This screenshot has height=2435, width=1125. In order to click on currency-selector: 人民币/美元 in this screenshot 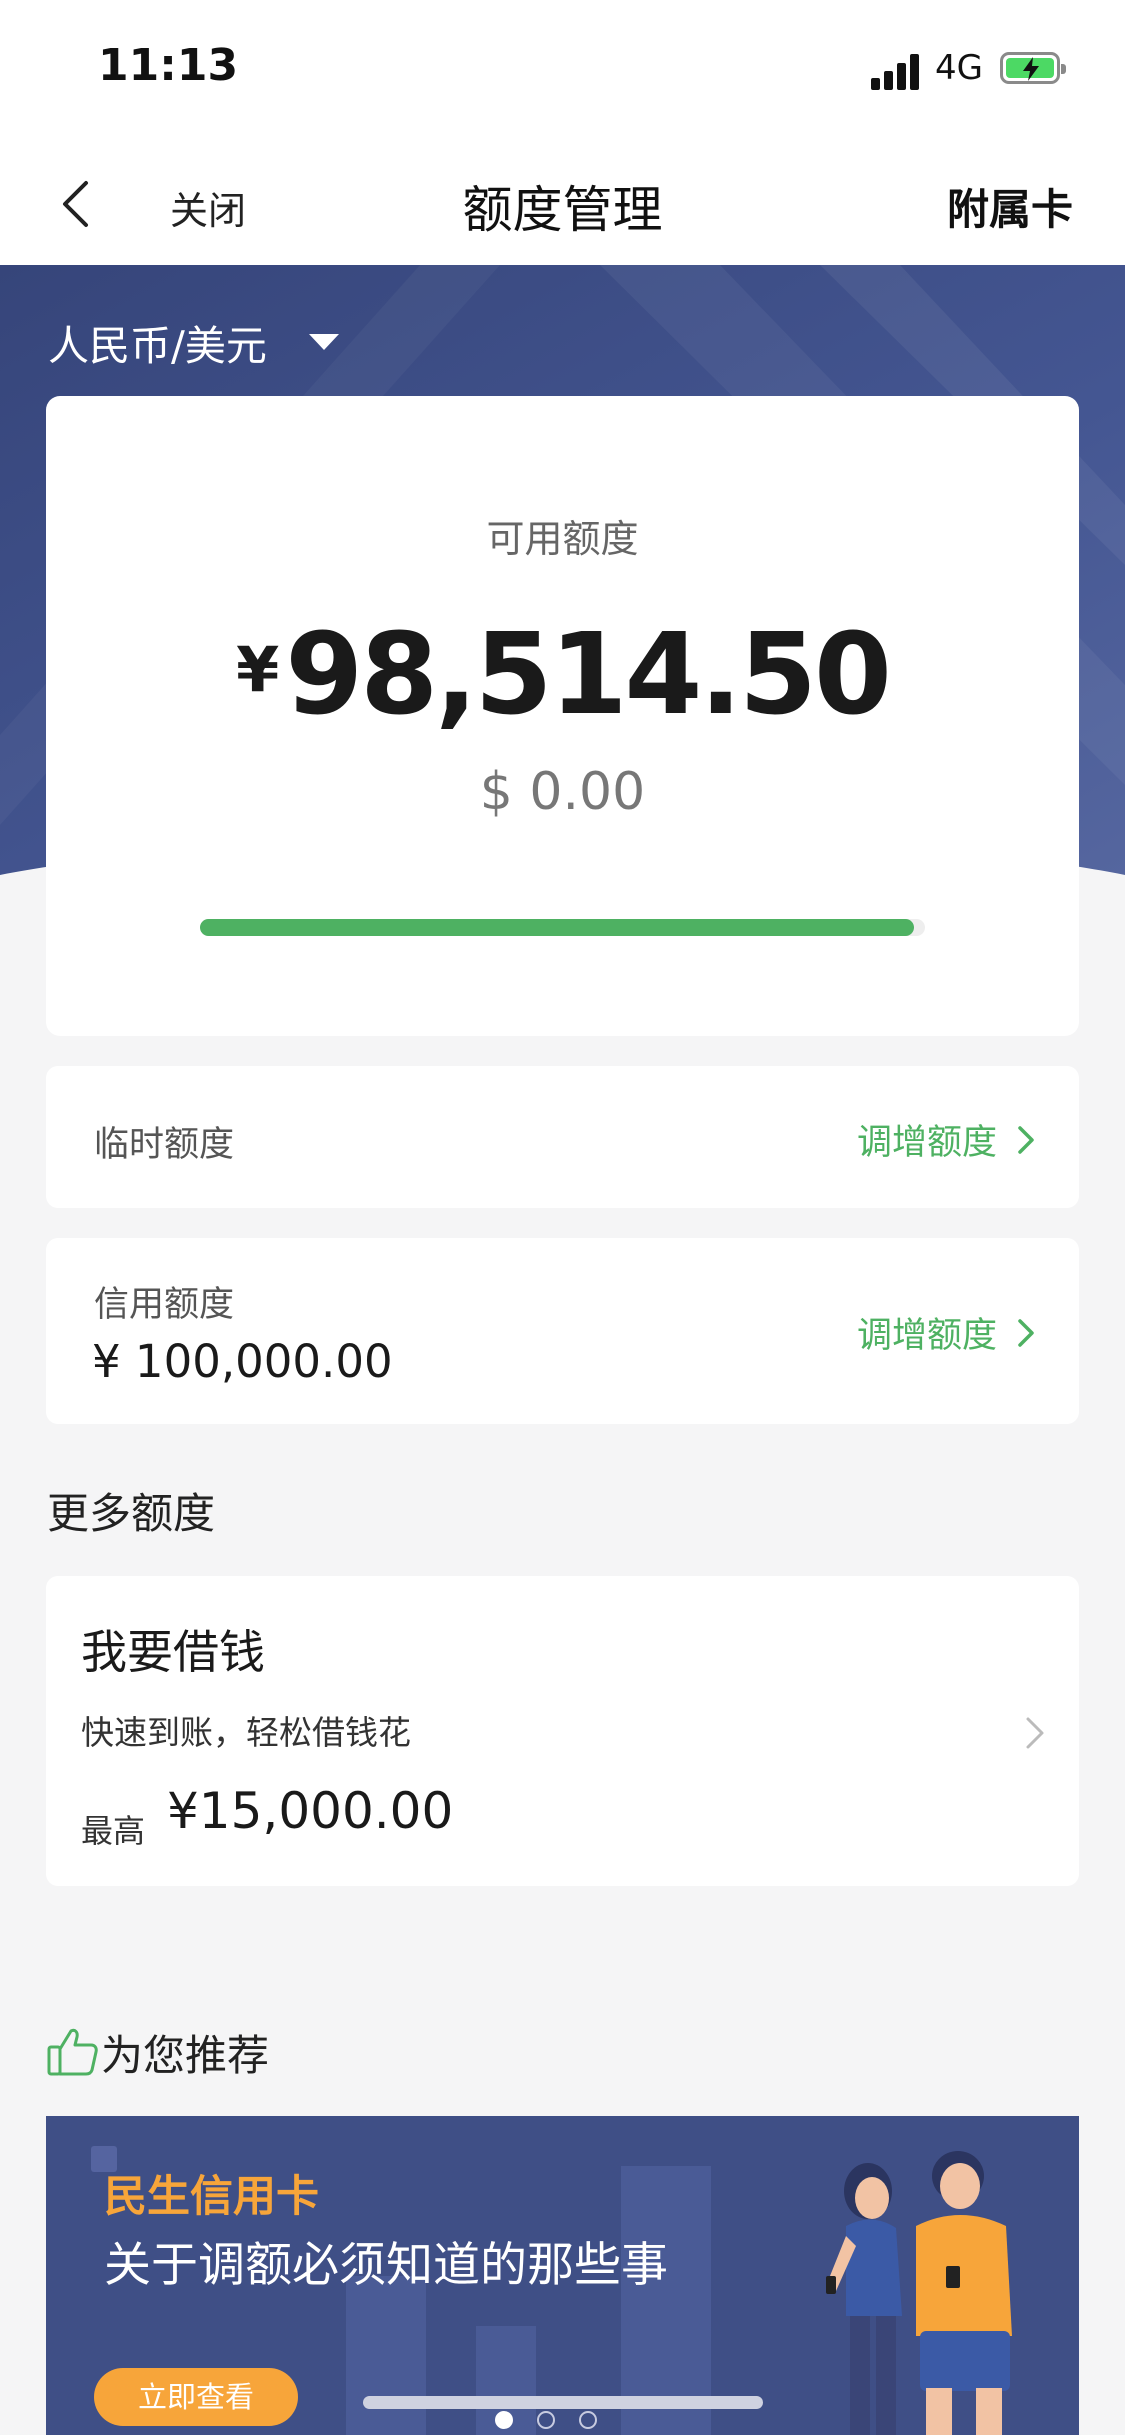, I will do `click(193, 342)`.